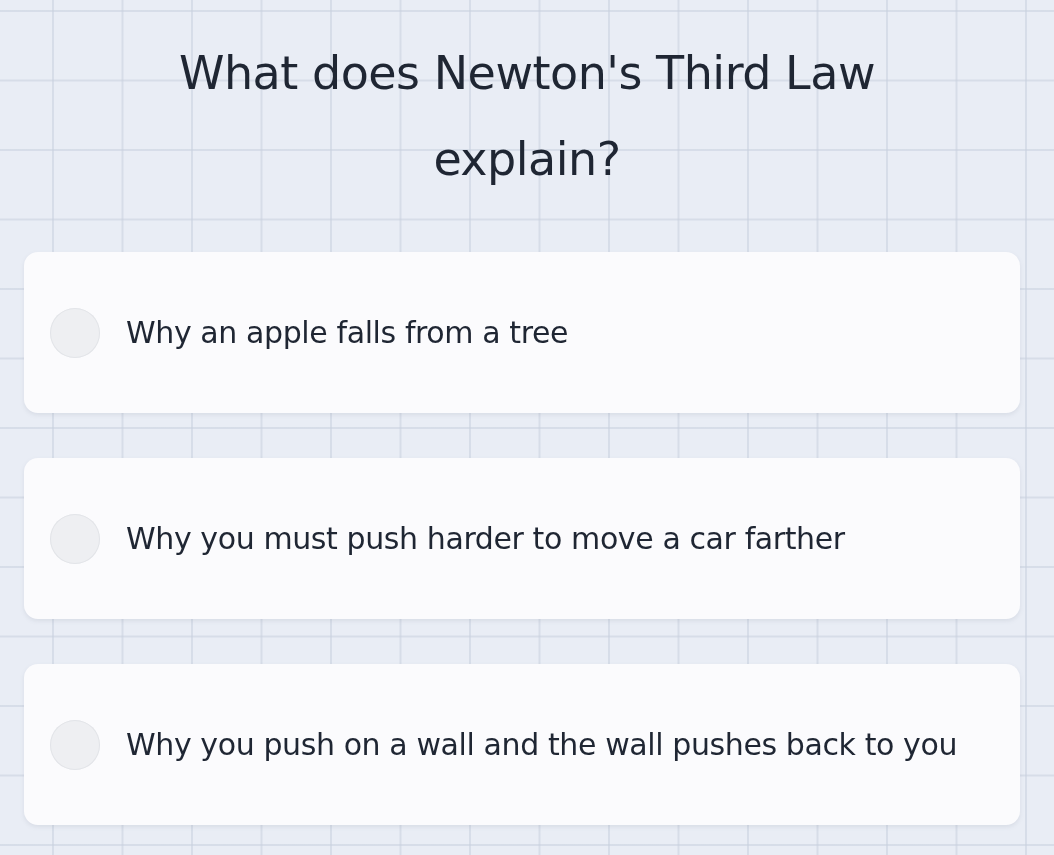 The height and width of the screenshot is (855, 1054). Describe the element at coordinates (527, 116) in the screenshot. I see `question-title: What does Newton's Third Law explain?` at that location.